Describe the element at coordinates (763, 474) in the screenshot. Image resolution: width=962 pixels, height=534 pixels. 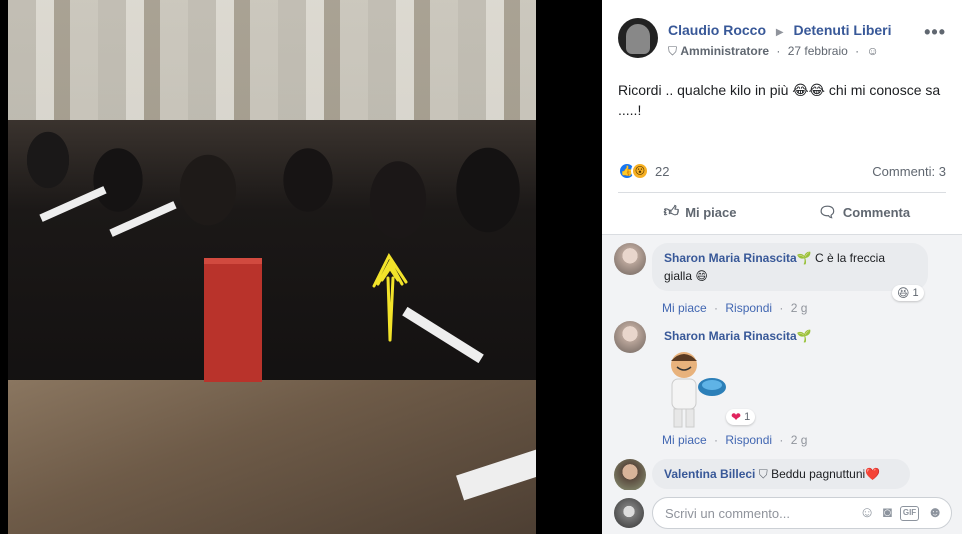
I see `verified-badge-icon: ⛉` at that location.